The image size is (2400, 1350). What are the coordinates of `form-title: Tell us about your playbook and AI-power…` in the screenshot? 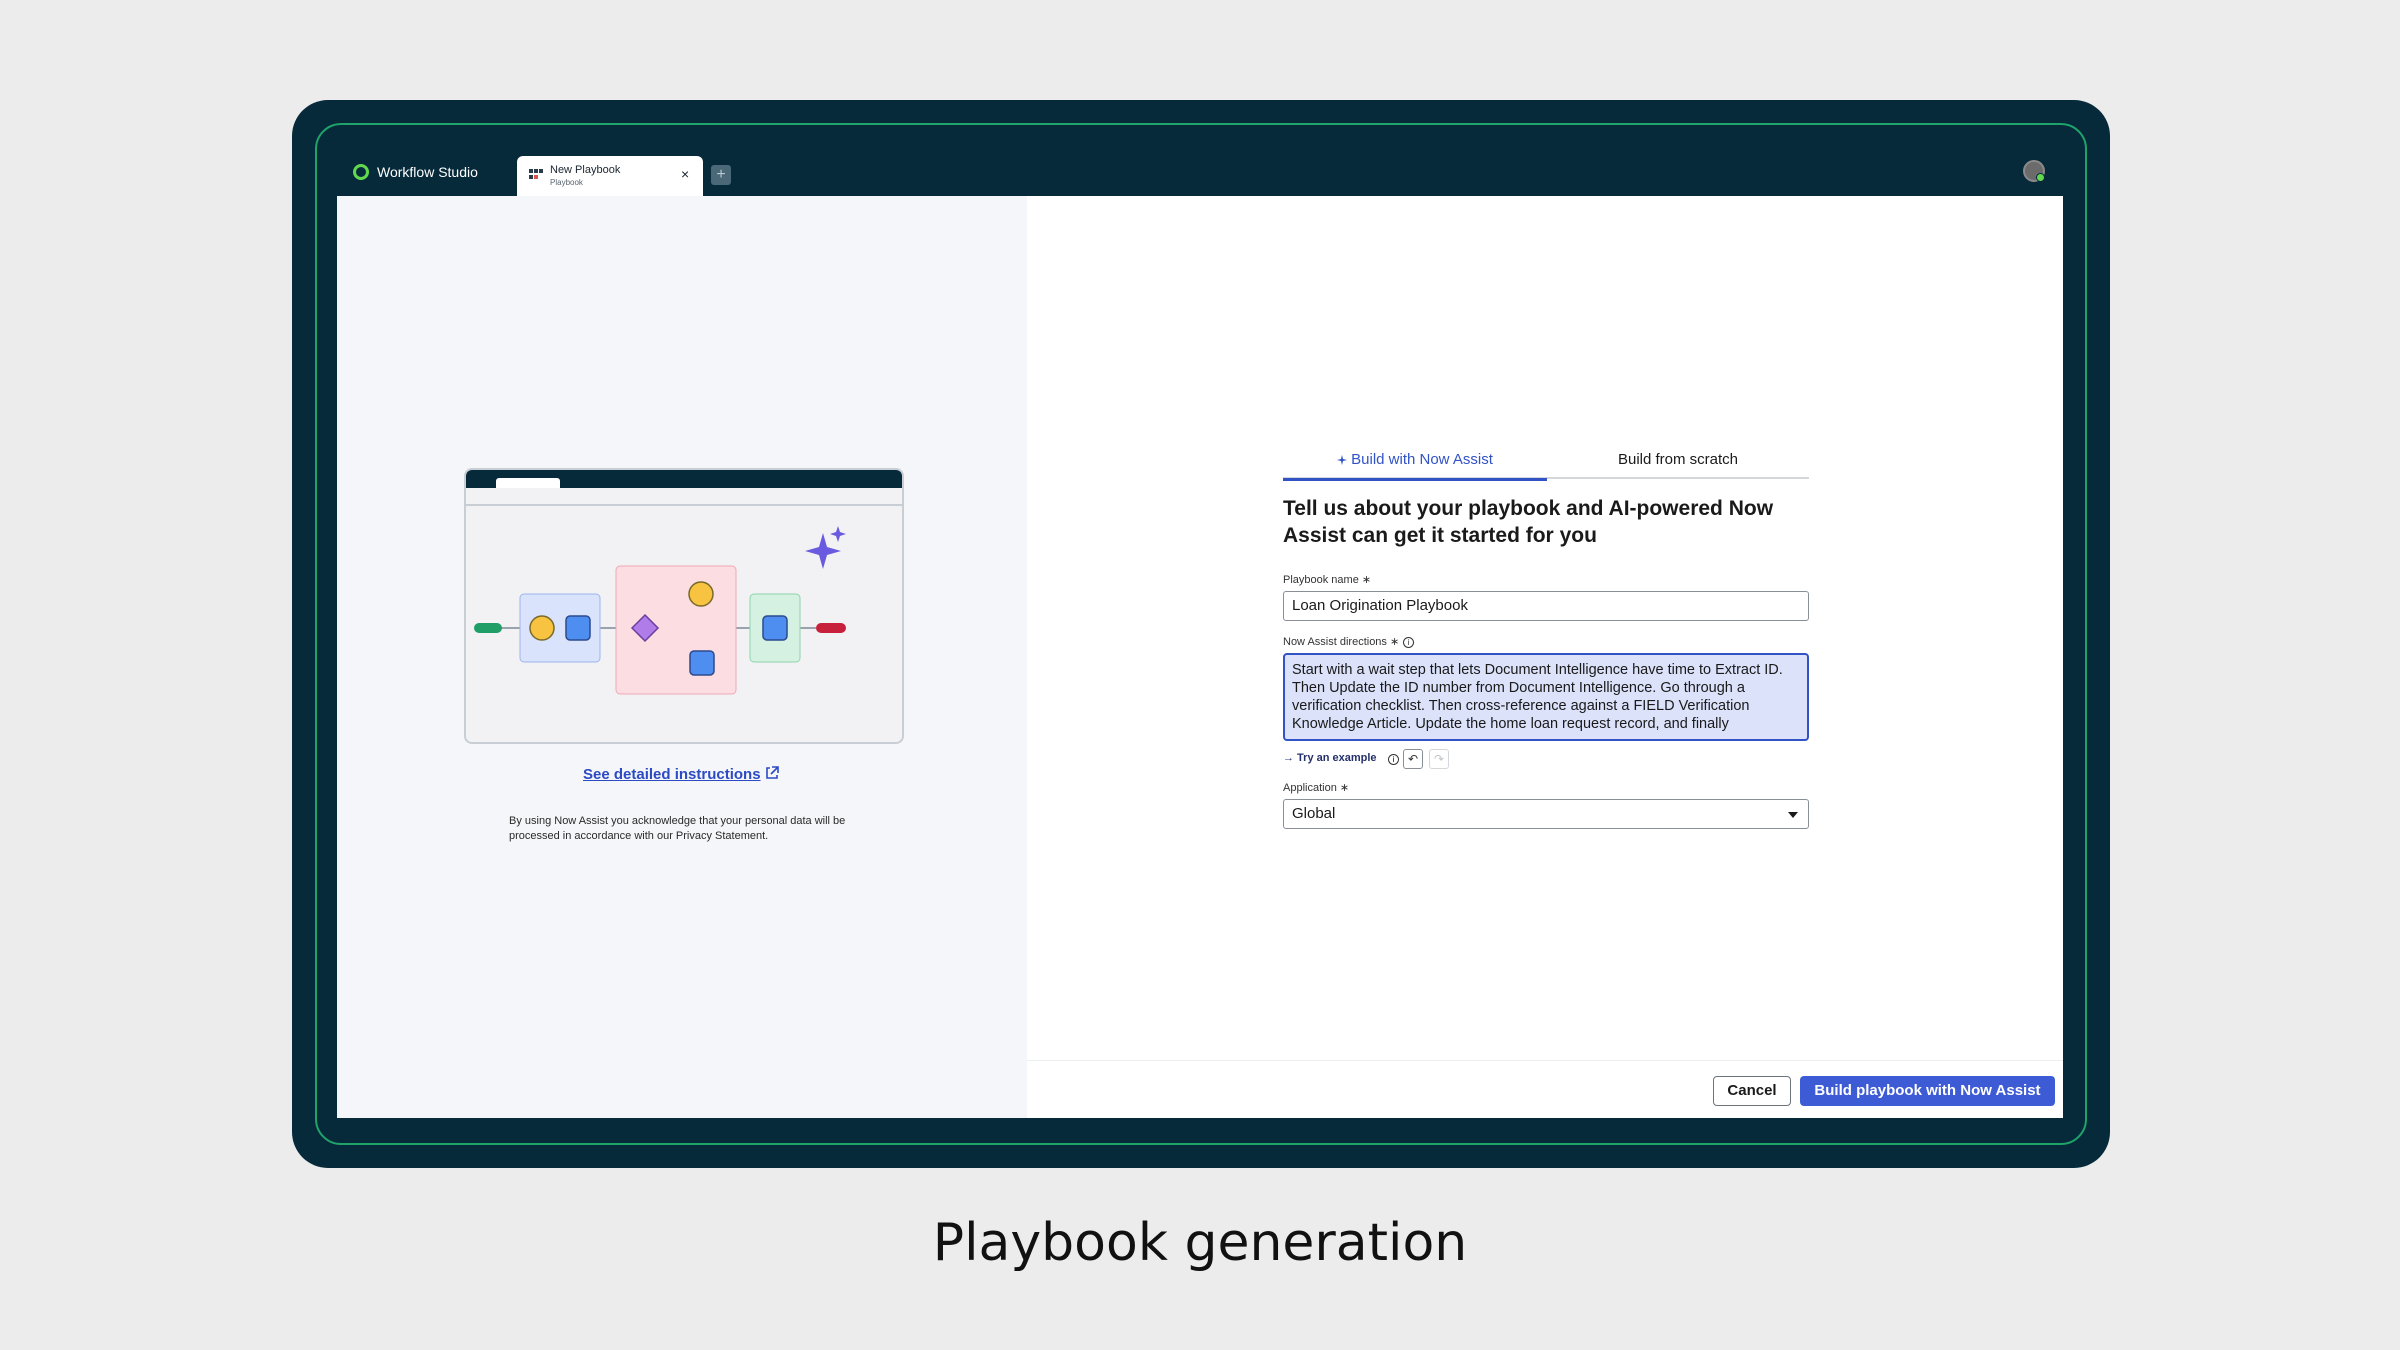 It's located at (1528, 522).